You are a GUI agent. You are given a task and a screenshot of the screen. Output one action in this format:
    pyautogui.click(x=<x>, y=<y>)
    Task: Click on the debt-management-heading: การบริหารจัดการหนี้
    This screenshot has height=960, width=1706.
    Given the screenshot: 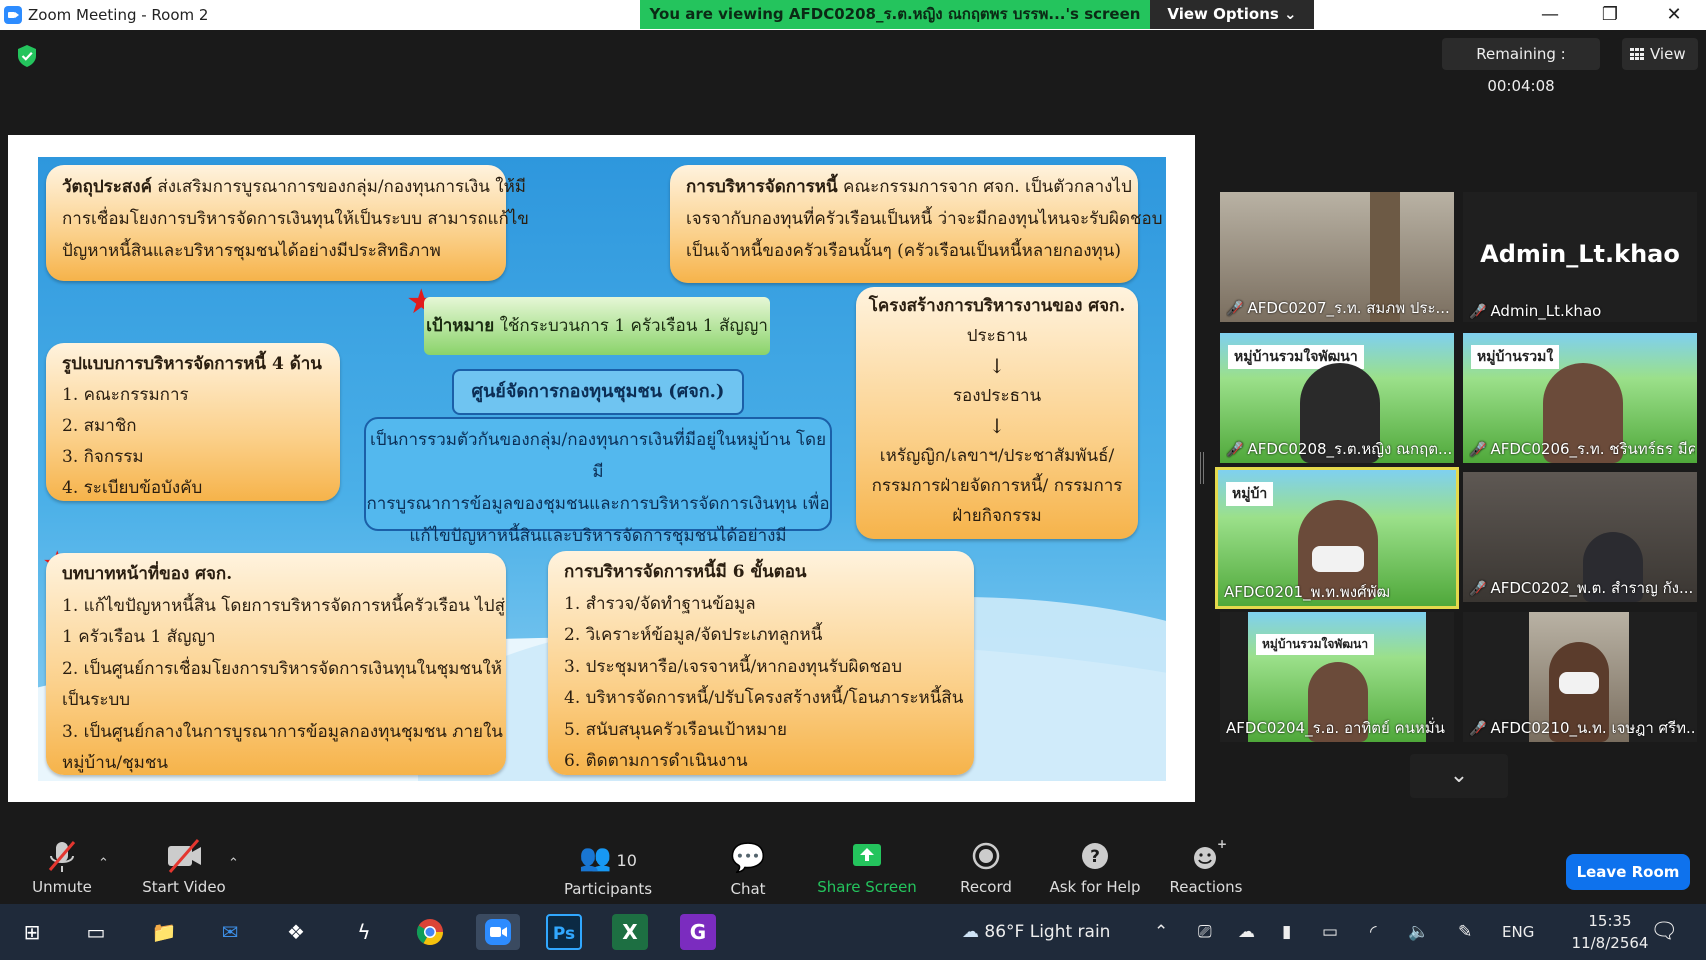 What is the action you would take?
    pyautogui.click(x=762, y=187)
    